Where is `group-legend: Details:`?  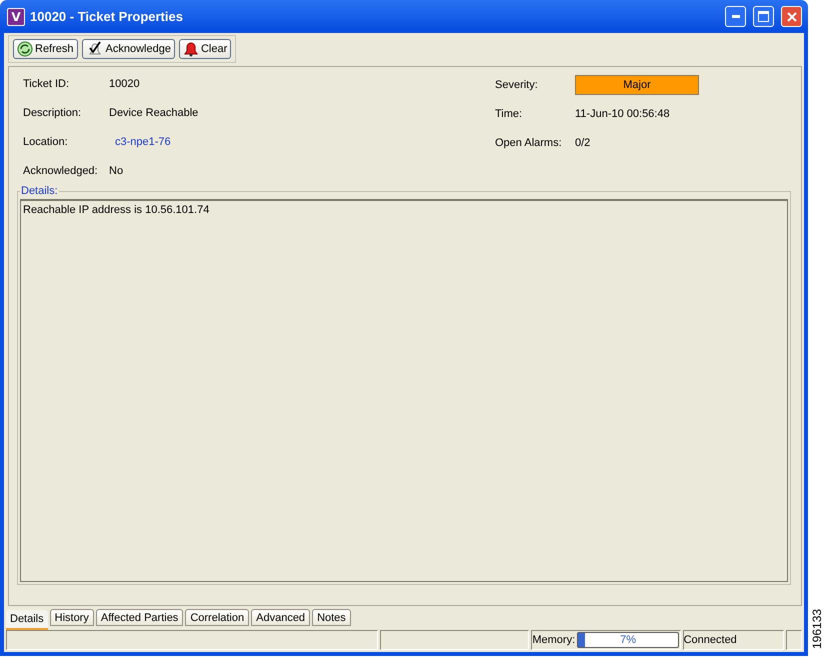 group-legend: Details: is located at coordinates (39, 191).